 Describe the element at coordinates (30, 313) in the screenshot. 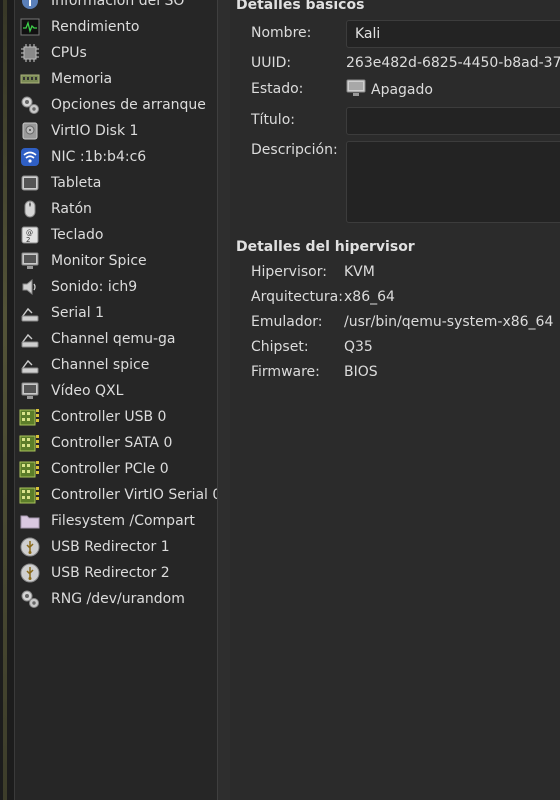

I see `serial-icon` at that location.